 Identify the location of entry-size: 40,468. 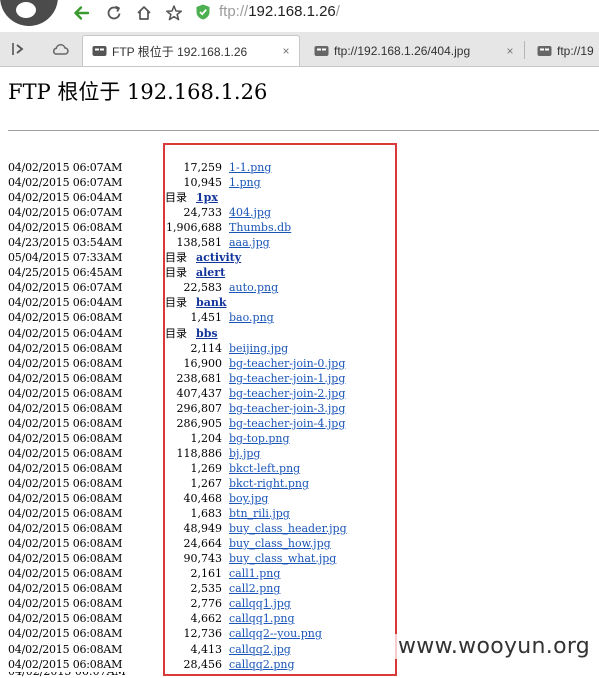
(203, 499).